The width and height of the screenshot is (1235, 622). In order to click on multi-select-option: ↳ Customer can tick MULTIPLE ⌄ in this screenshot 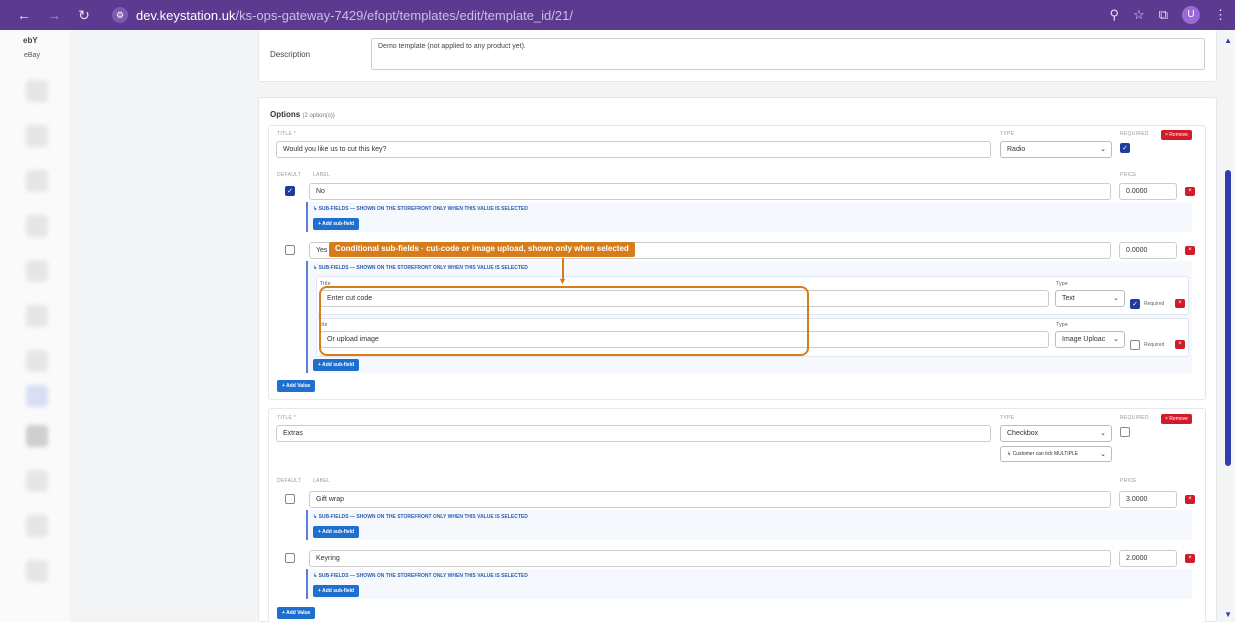, I will do `click(1056, 454)`.